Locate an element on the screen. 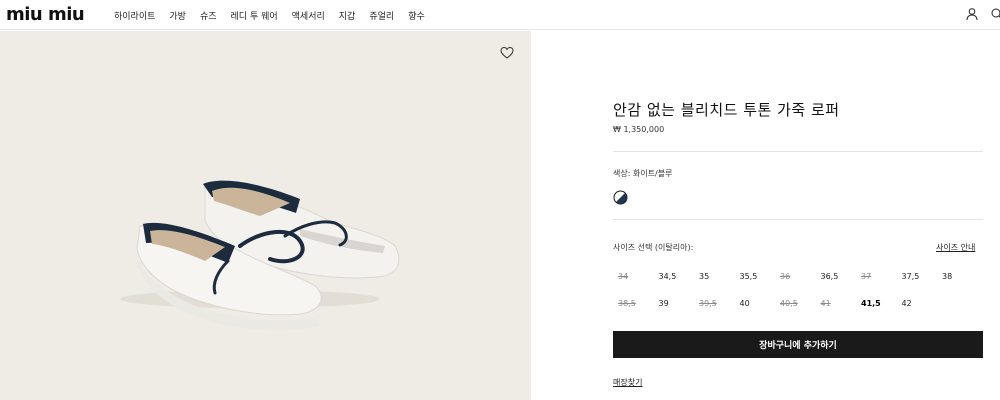 Image resolution: width=1000 pixels, height=400 pixels. color-label: 색상: is located at coordinates (622, 173).